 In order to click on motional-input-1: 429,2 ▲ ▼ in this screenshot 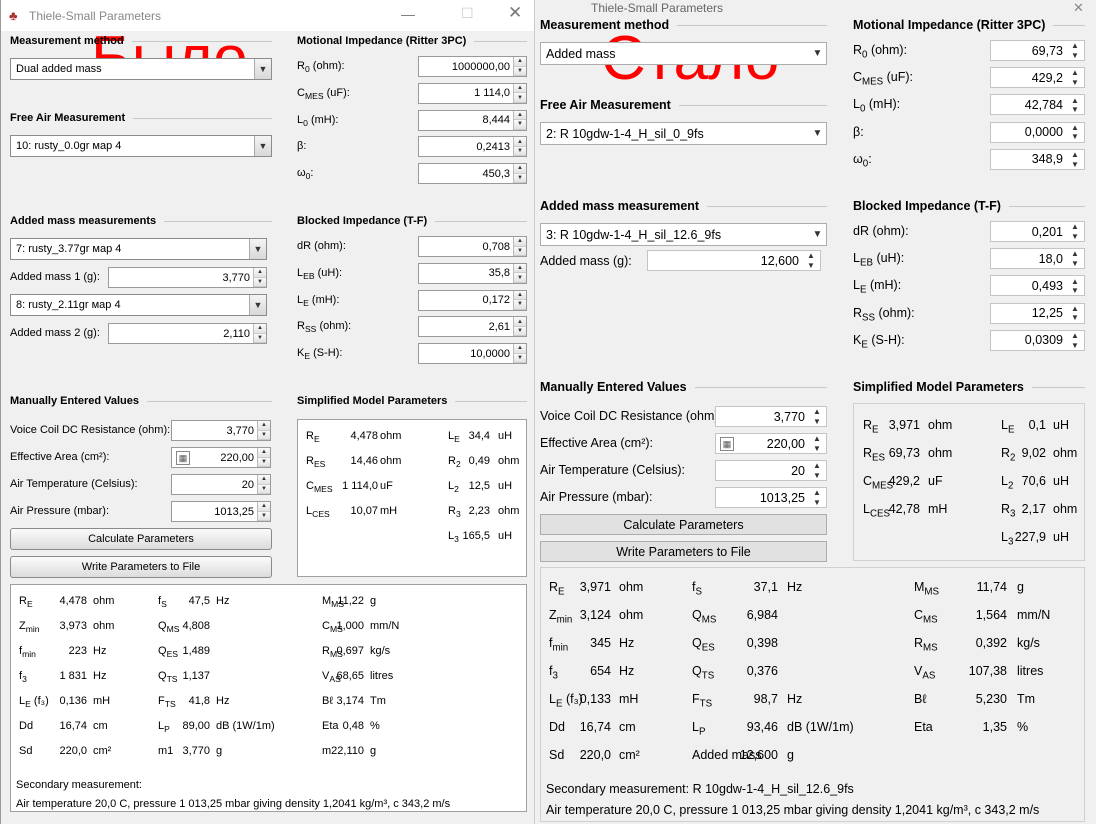, I will do `click(1037, 78)`.